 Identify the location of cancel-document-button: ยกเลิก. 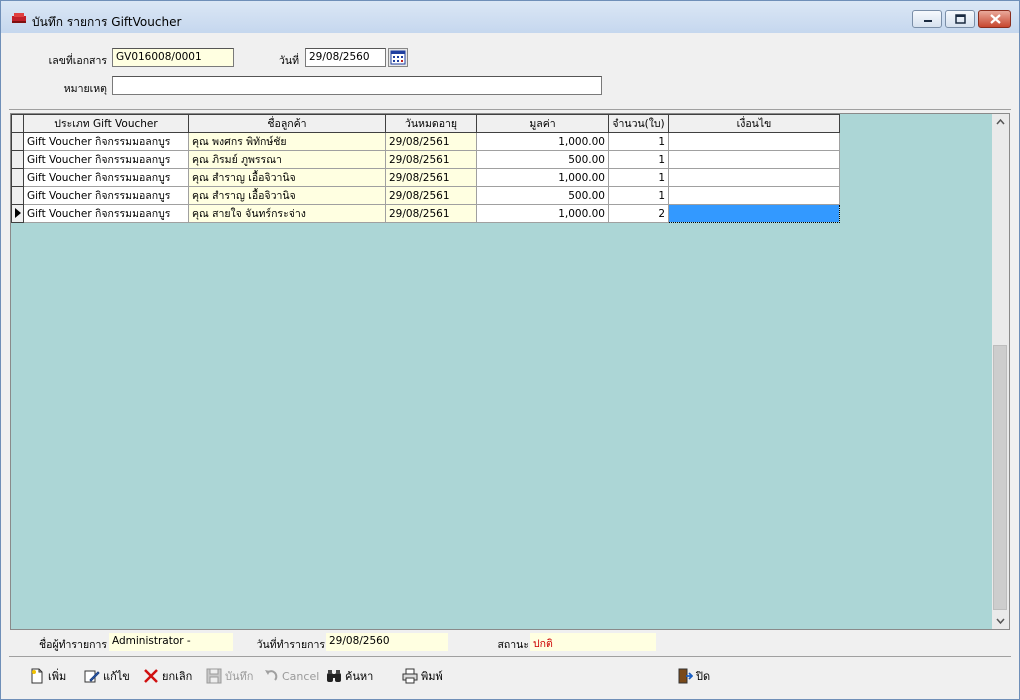
(167, 676).